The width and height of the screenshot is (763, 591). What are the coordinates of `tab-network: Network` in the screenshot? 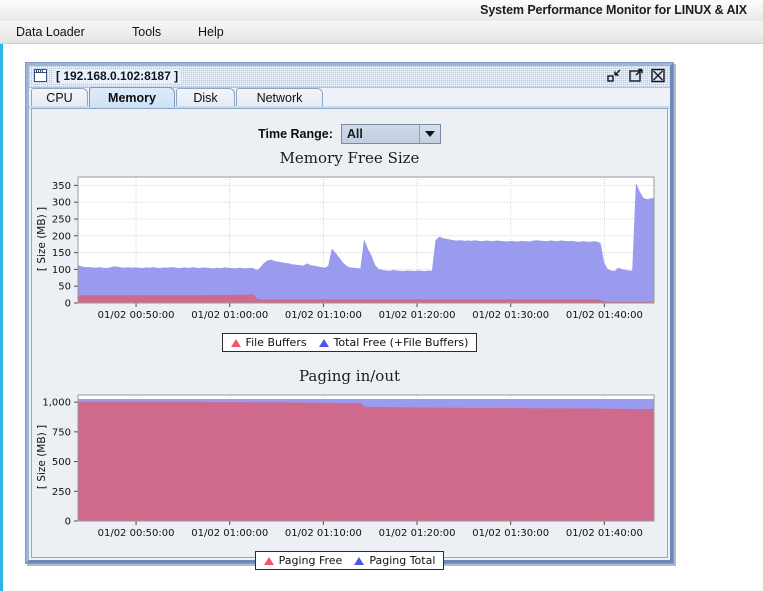 It's located at (279, 97).